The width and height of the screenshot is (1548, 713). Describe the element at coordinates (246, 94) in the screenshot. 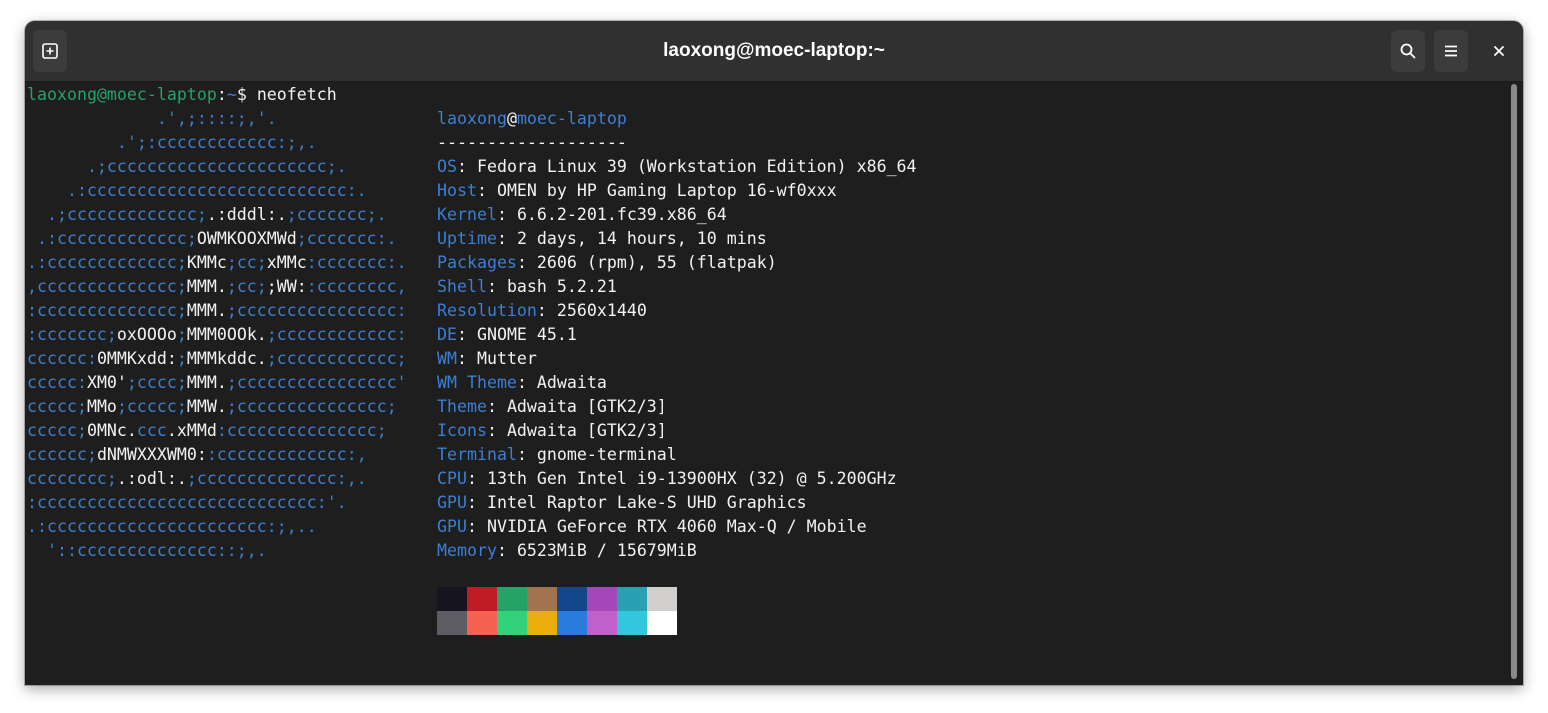

I see `prompt-symbol: $` at that location.